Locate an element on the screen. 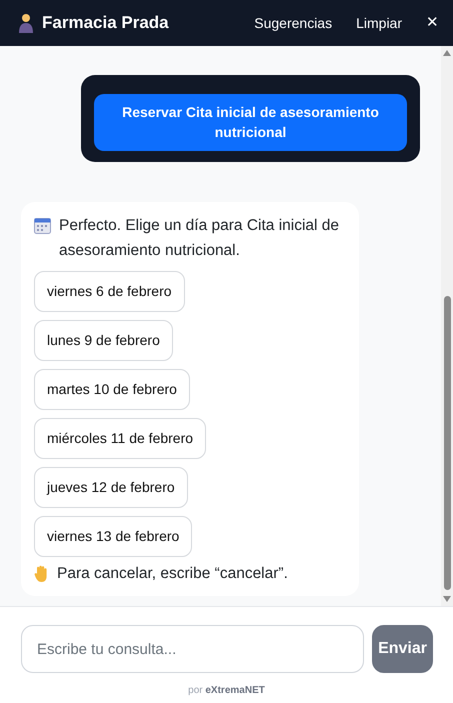 The image size is (453, 703). calendar-icon is located at coordinates (42, 225).